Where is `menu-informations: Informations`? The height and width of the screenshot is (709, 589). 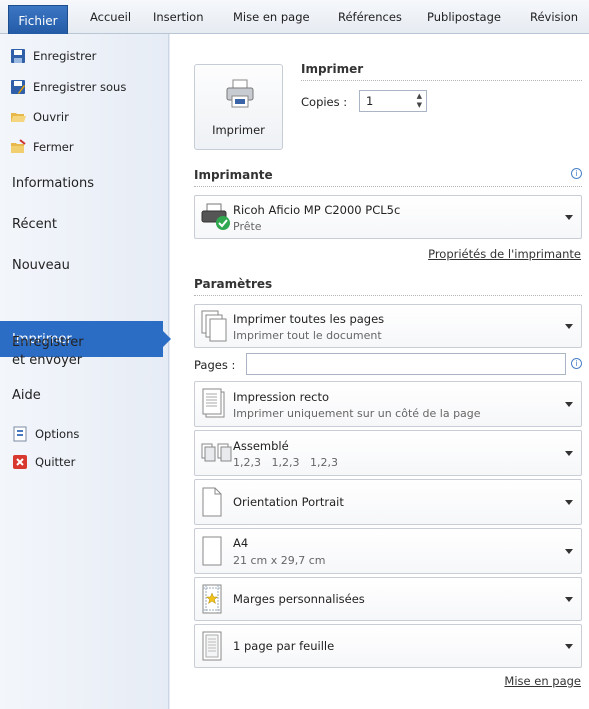 menu-informations: Informations is located at coordinates (53, 183).